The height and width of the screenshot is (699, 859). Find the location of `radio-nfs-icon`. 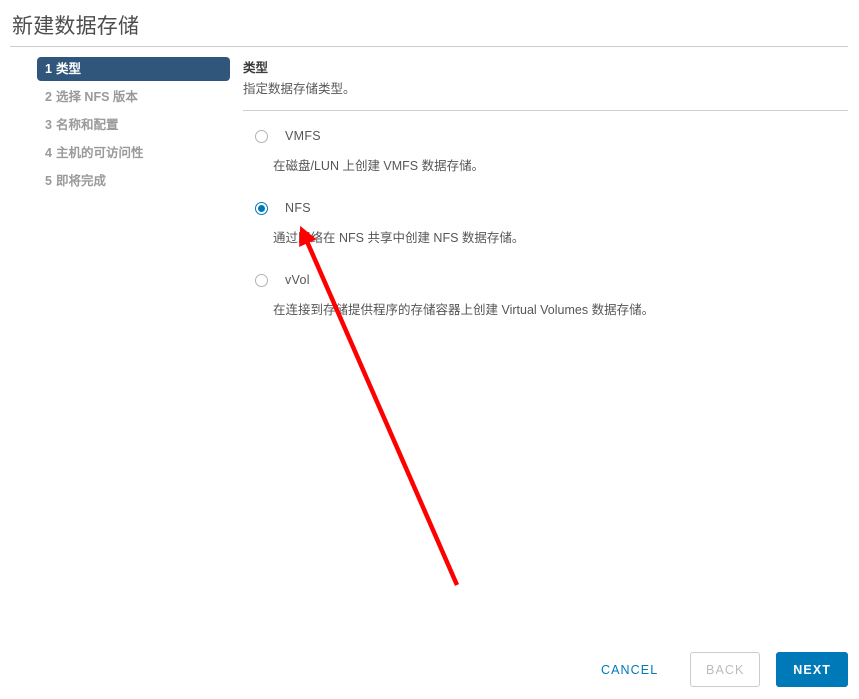

radio-nfs-icon is located at coordinates (261, 208).